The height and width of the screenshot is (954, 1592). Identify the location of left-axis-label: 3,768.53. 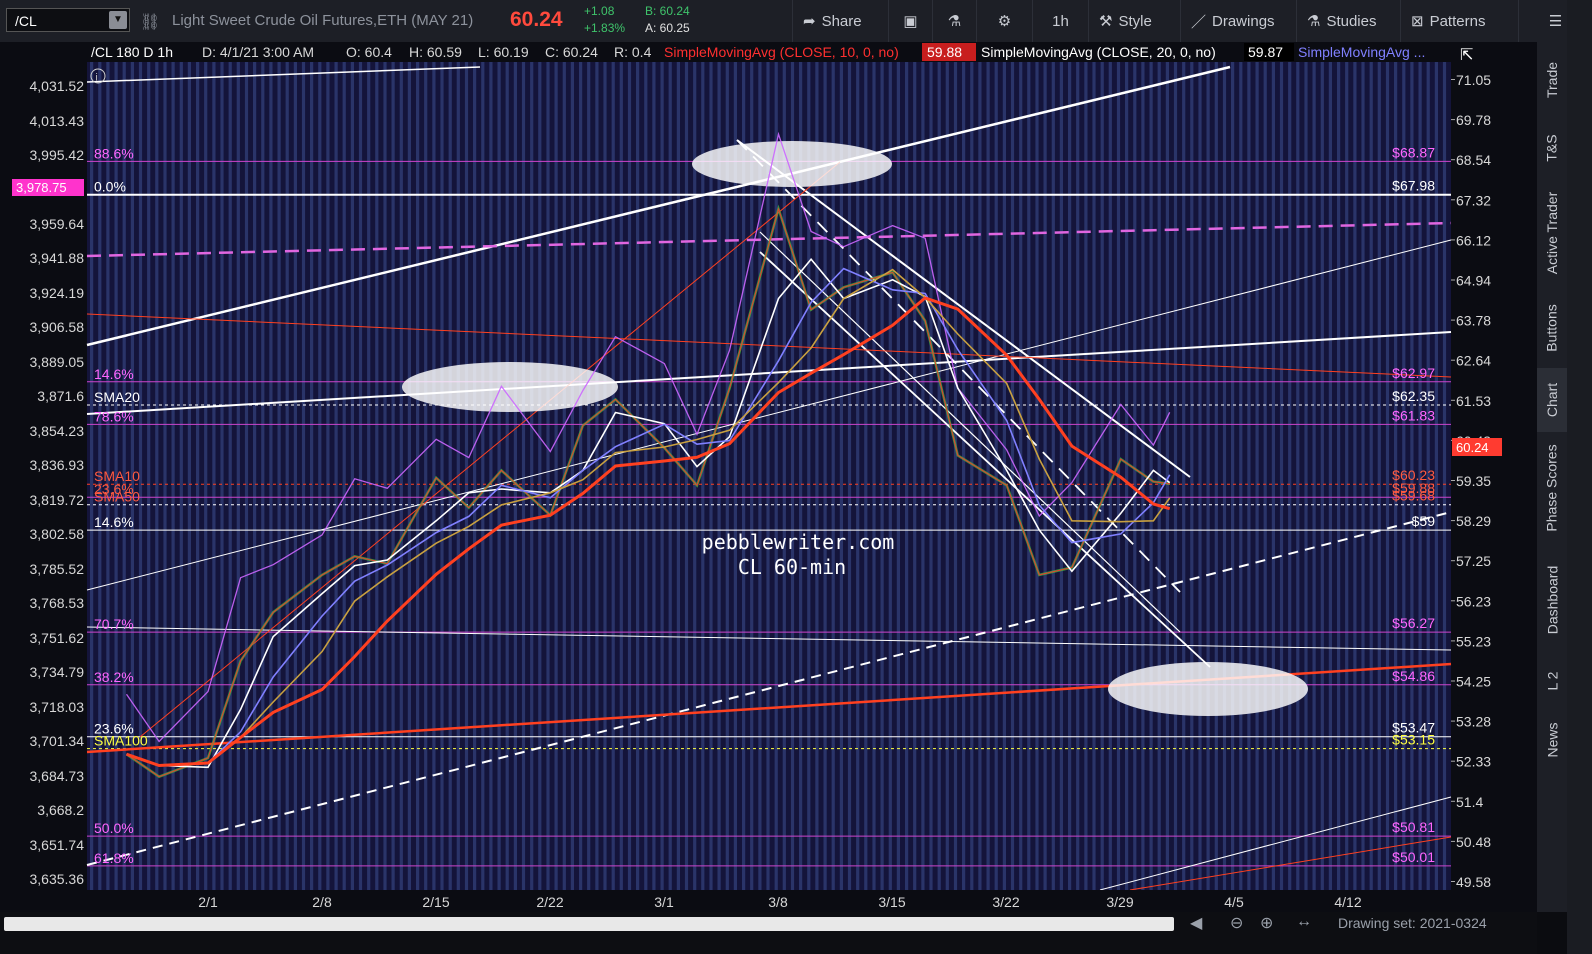
(57, 603).